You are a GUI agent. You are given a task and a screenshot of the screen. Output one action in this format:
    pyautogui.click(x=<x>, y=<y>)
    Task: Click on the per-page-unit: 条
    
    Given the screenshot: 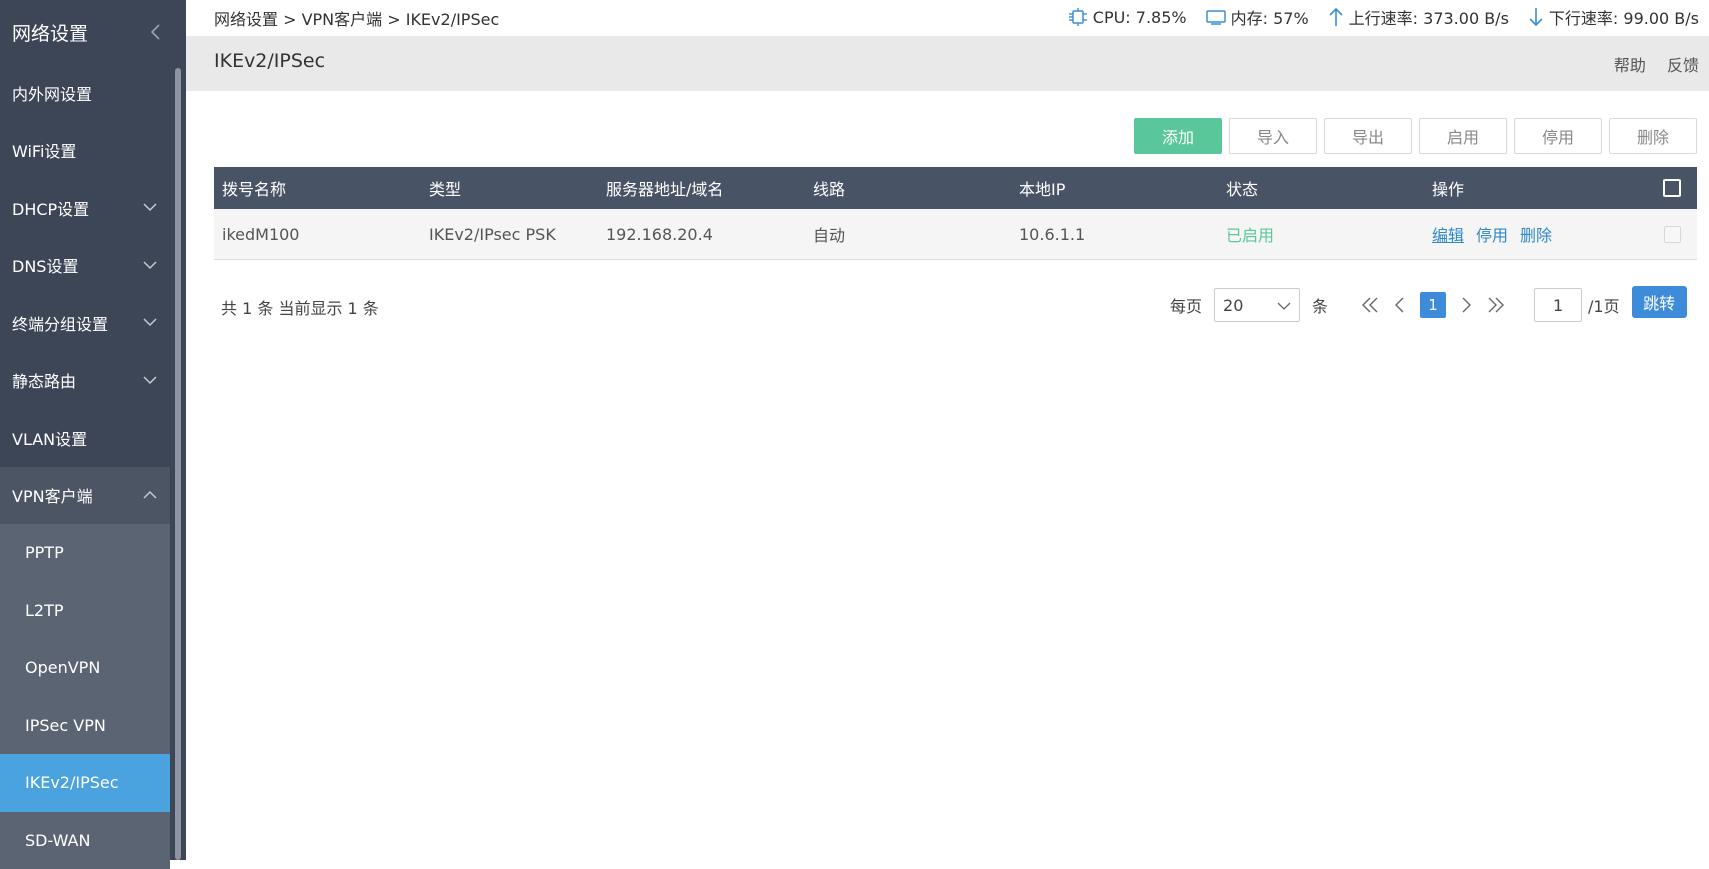 What is the action you would take?
    pyautogui.click(x=1320, y=305)
    